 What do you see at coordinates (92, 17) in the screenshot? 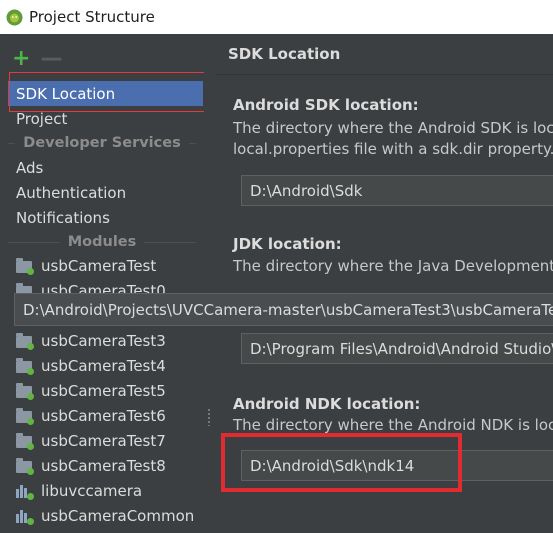
I see `window-title: Project Structure` at bounding box center [92, 17].